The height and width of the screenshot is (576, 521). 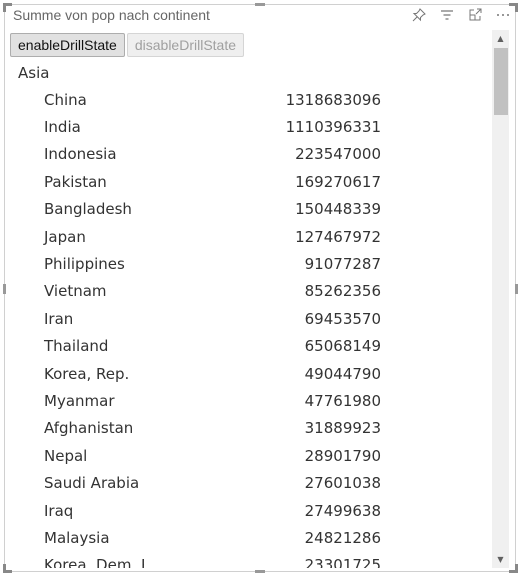 What do you see at coordinates (200, 560) in the screenshot?
I see `table-row: Korea, Dem. Rep. 23301725` at bounding box center [200, 560].